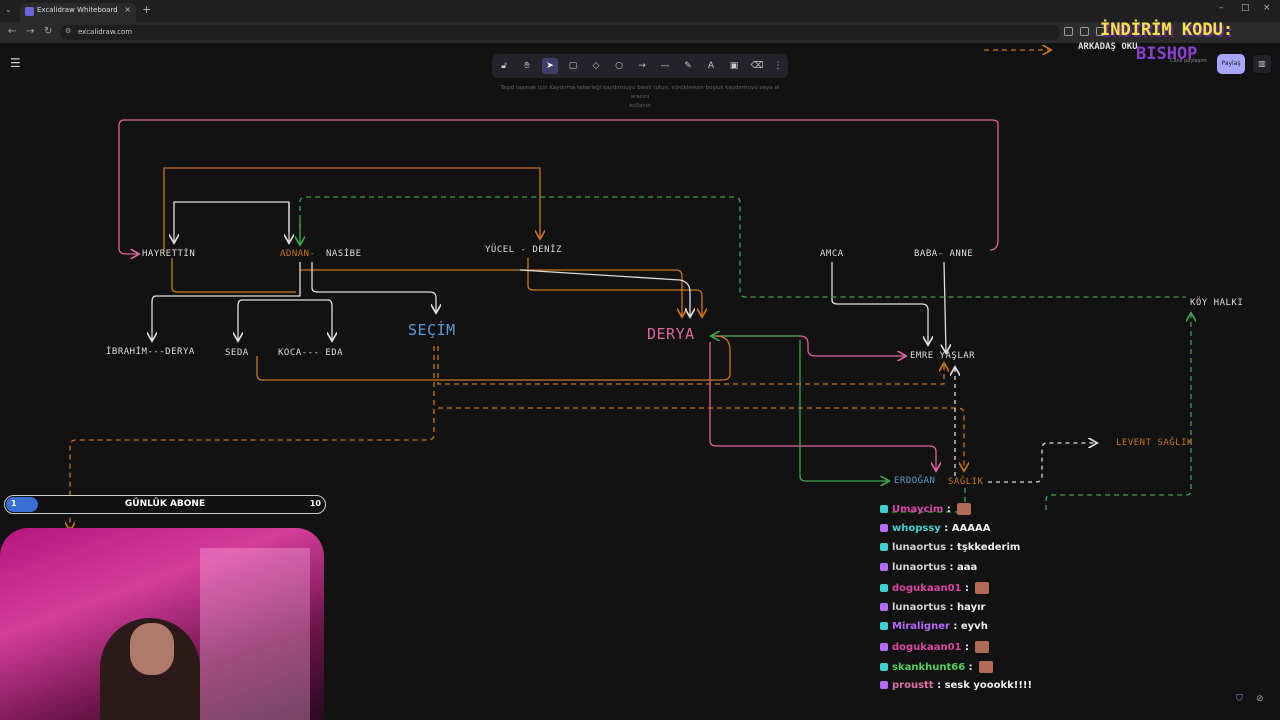 Image resolution: width=1280 pixels, height=720 pixels. What do you see at coordinates (48, 31) in the screenshot?
I see `reload-icon: ↻` at bounding box center [48, 31].